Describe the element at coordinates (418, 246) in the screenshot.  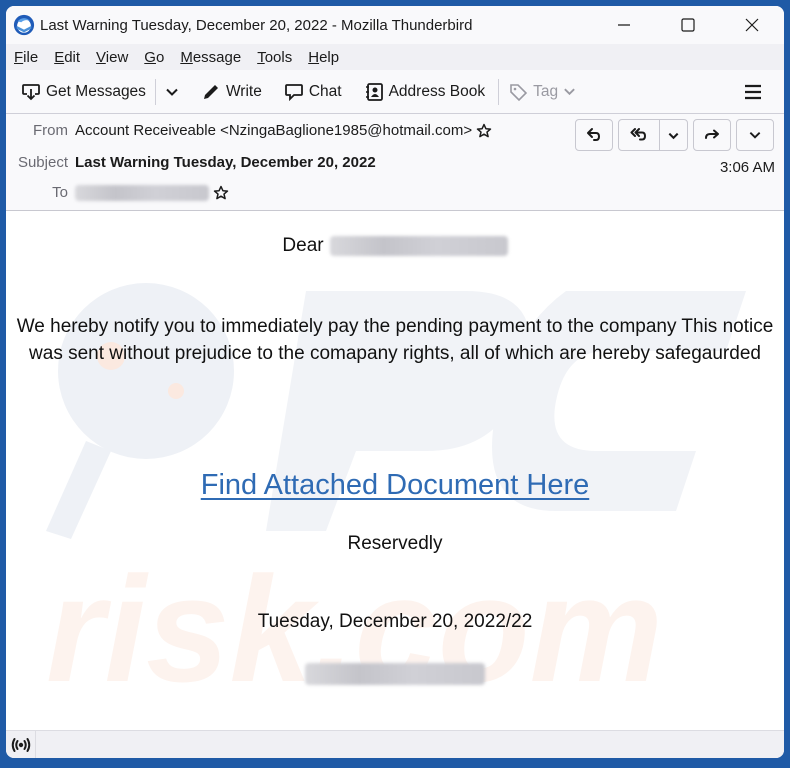
I see `recipient-redacted` at that location.